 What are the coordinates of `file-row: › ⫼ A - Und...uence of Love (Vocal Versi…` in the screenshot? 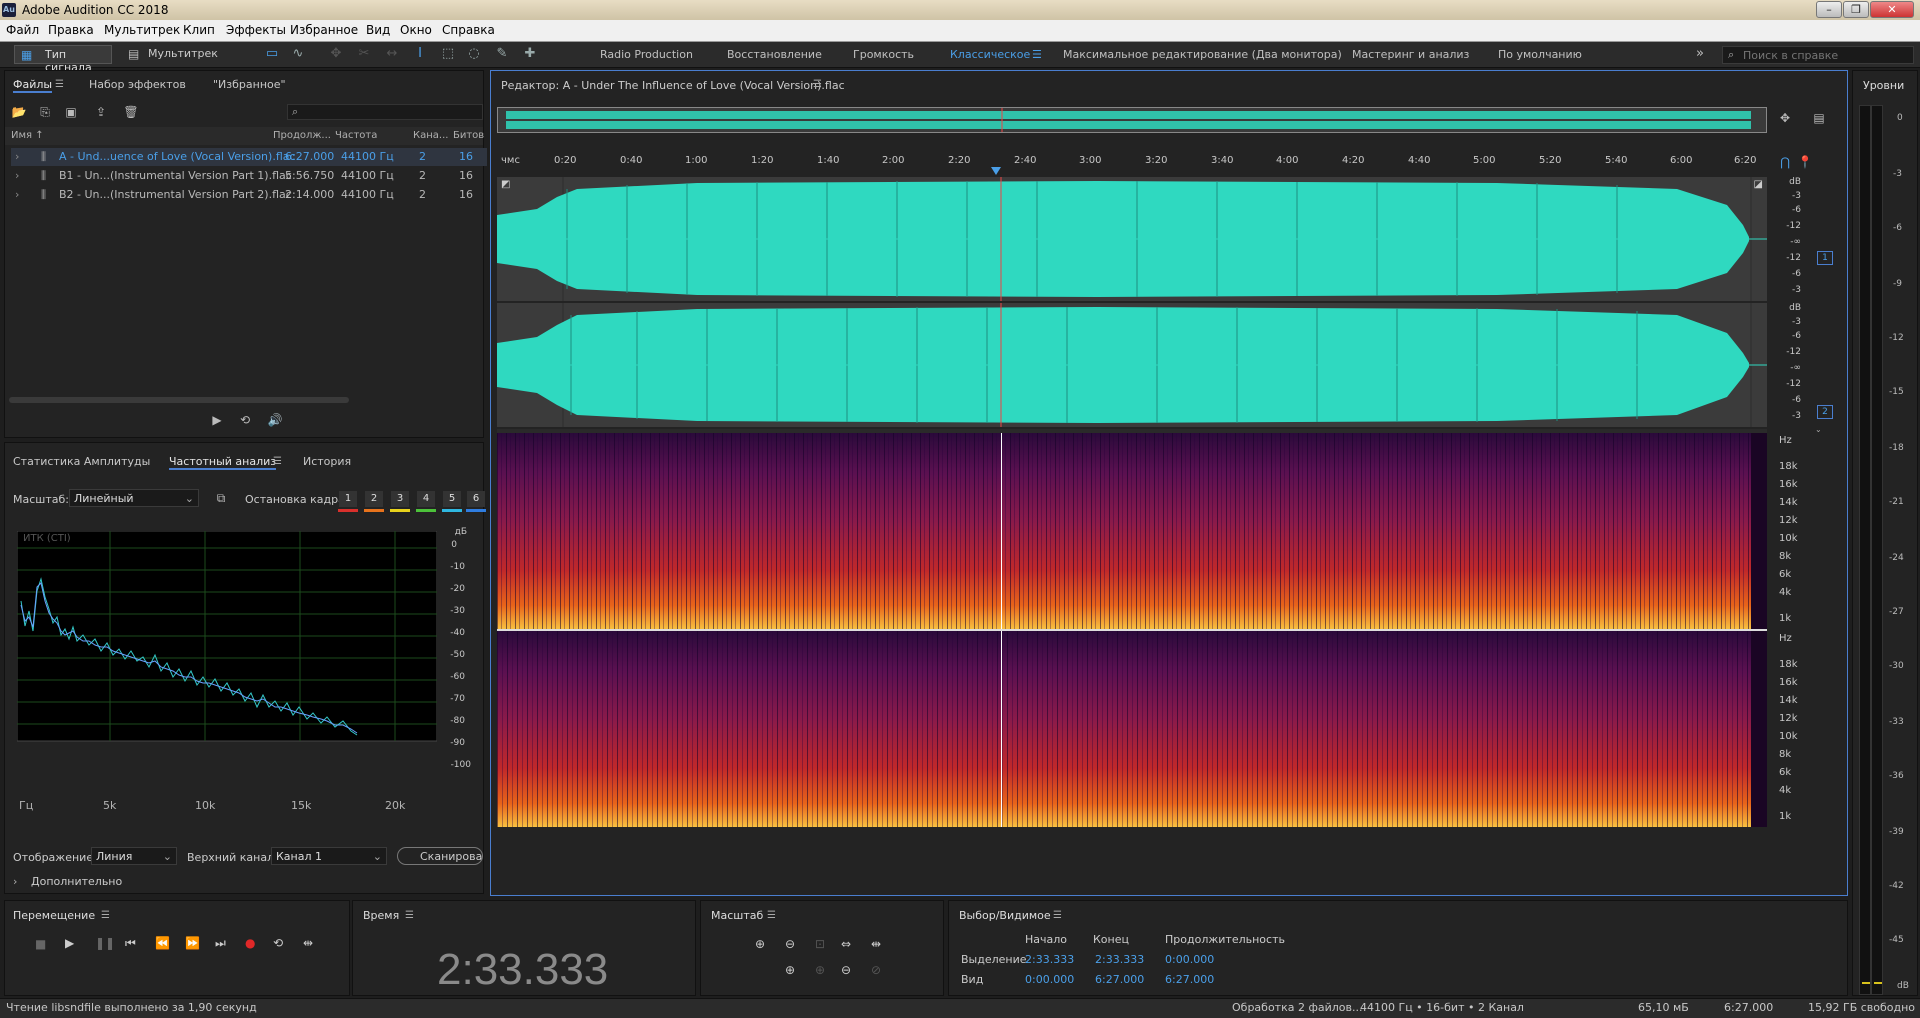 It's located at (249, 157).